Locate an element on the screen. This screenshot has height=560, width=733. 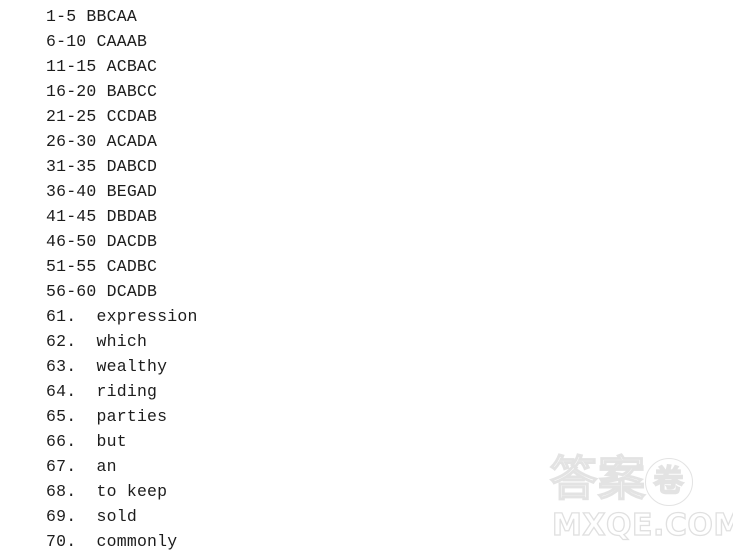
answer-letters: CAAAB is located at coordinates (122, 41).